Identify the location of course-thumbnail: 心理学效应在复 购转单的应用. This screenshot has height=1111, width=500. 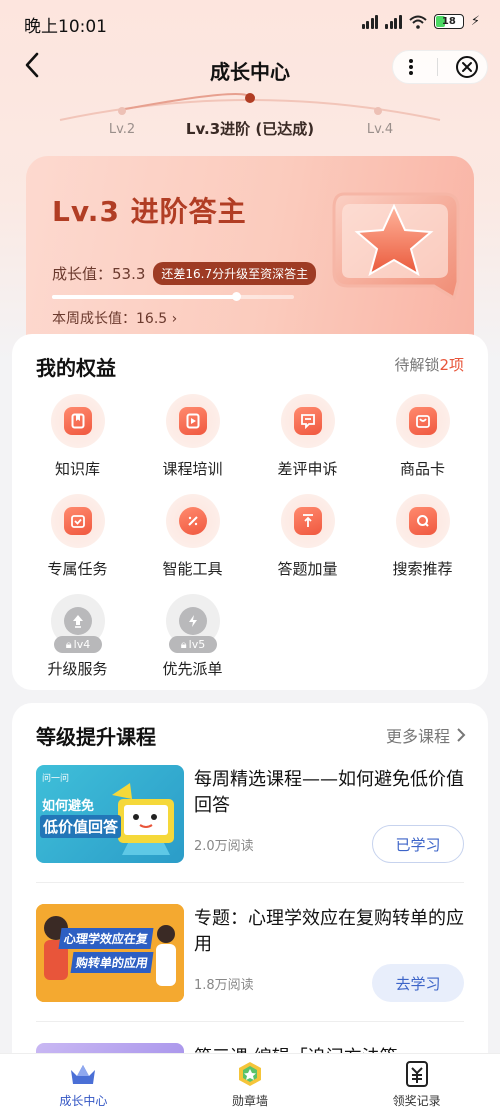
(110, 953).